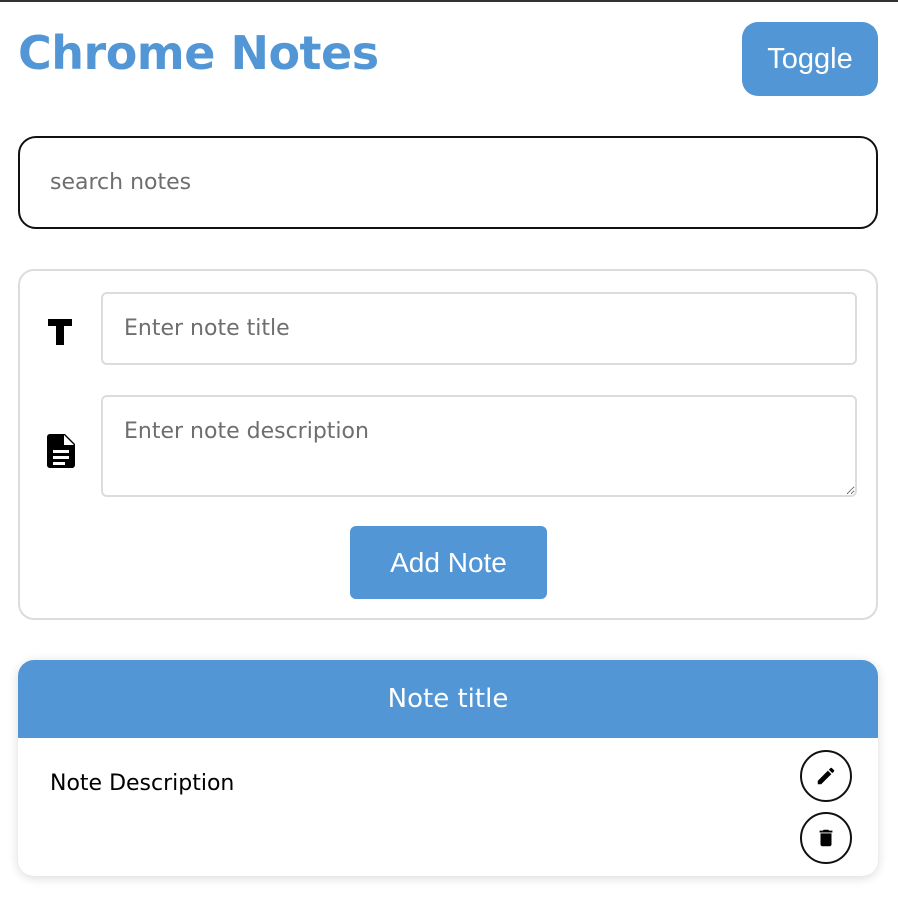  Describe the element at coordinates (198, 53) in the screenshot. I see `app-title: Chrome Notes` at that location.